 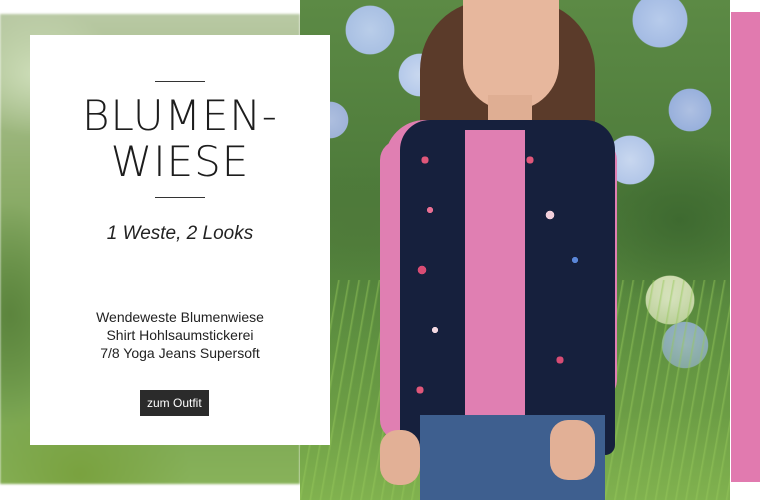 I want to click on divider-bottom, so click(x=180, y=197).